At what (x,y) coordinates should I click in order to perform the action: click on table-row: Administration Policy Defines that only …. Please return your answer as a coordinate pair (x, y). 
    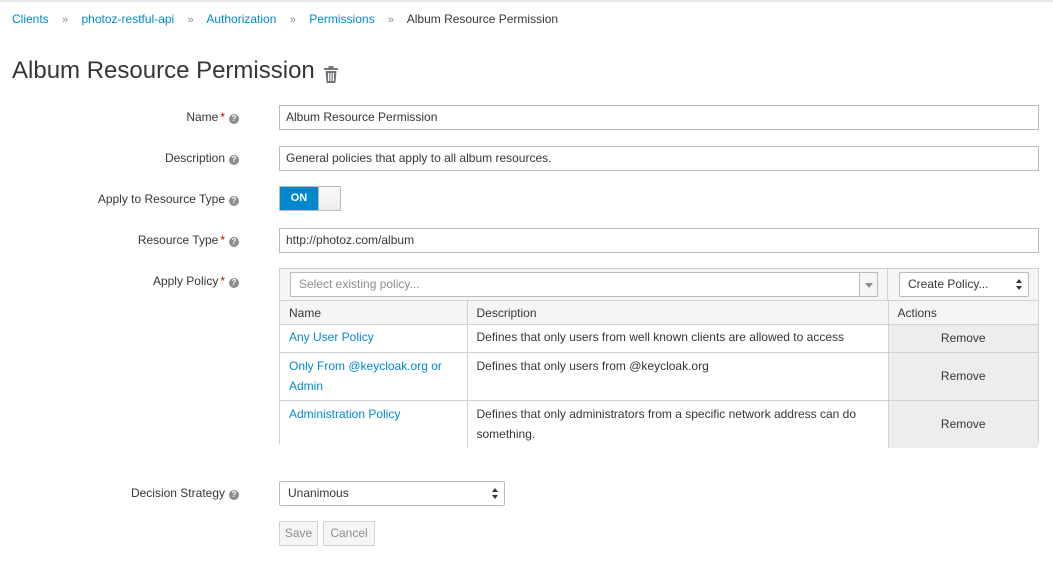
    Looking at the image, I should click on (659, 424).